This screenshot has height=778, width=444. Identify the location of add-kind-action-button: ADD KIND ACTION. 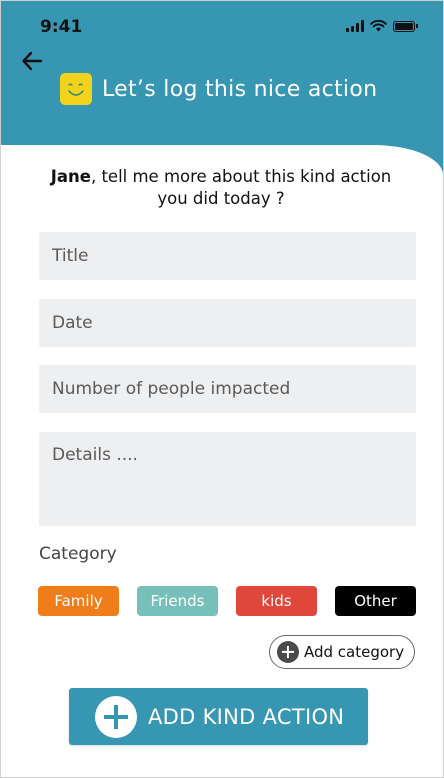
(218, 716).